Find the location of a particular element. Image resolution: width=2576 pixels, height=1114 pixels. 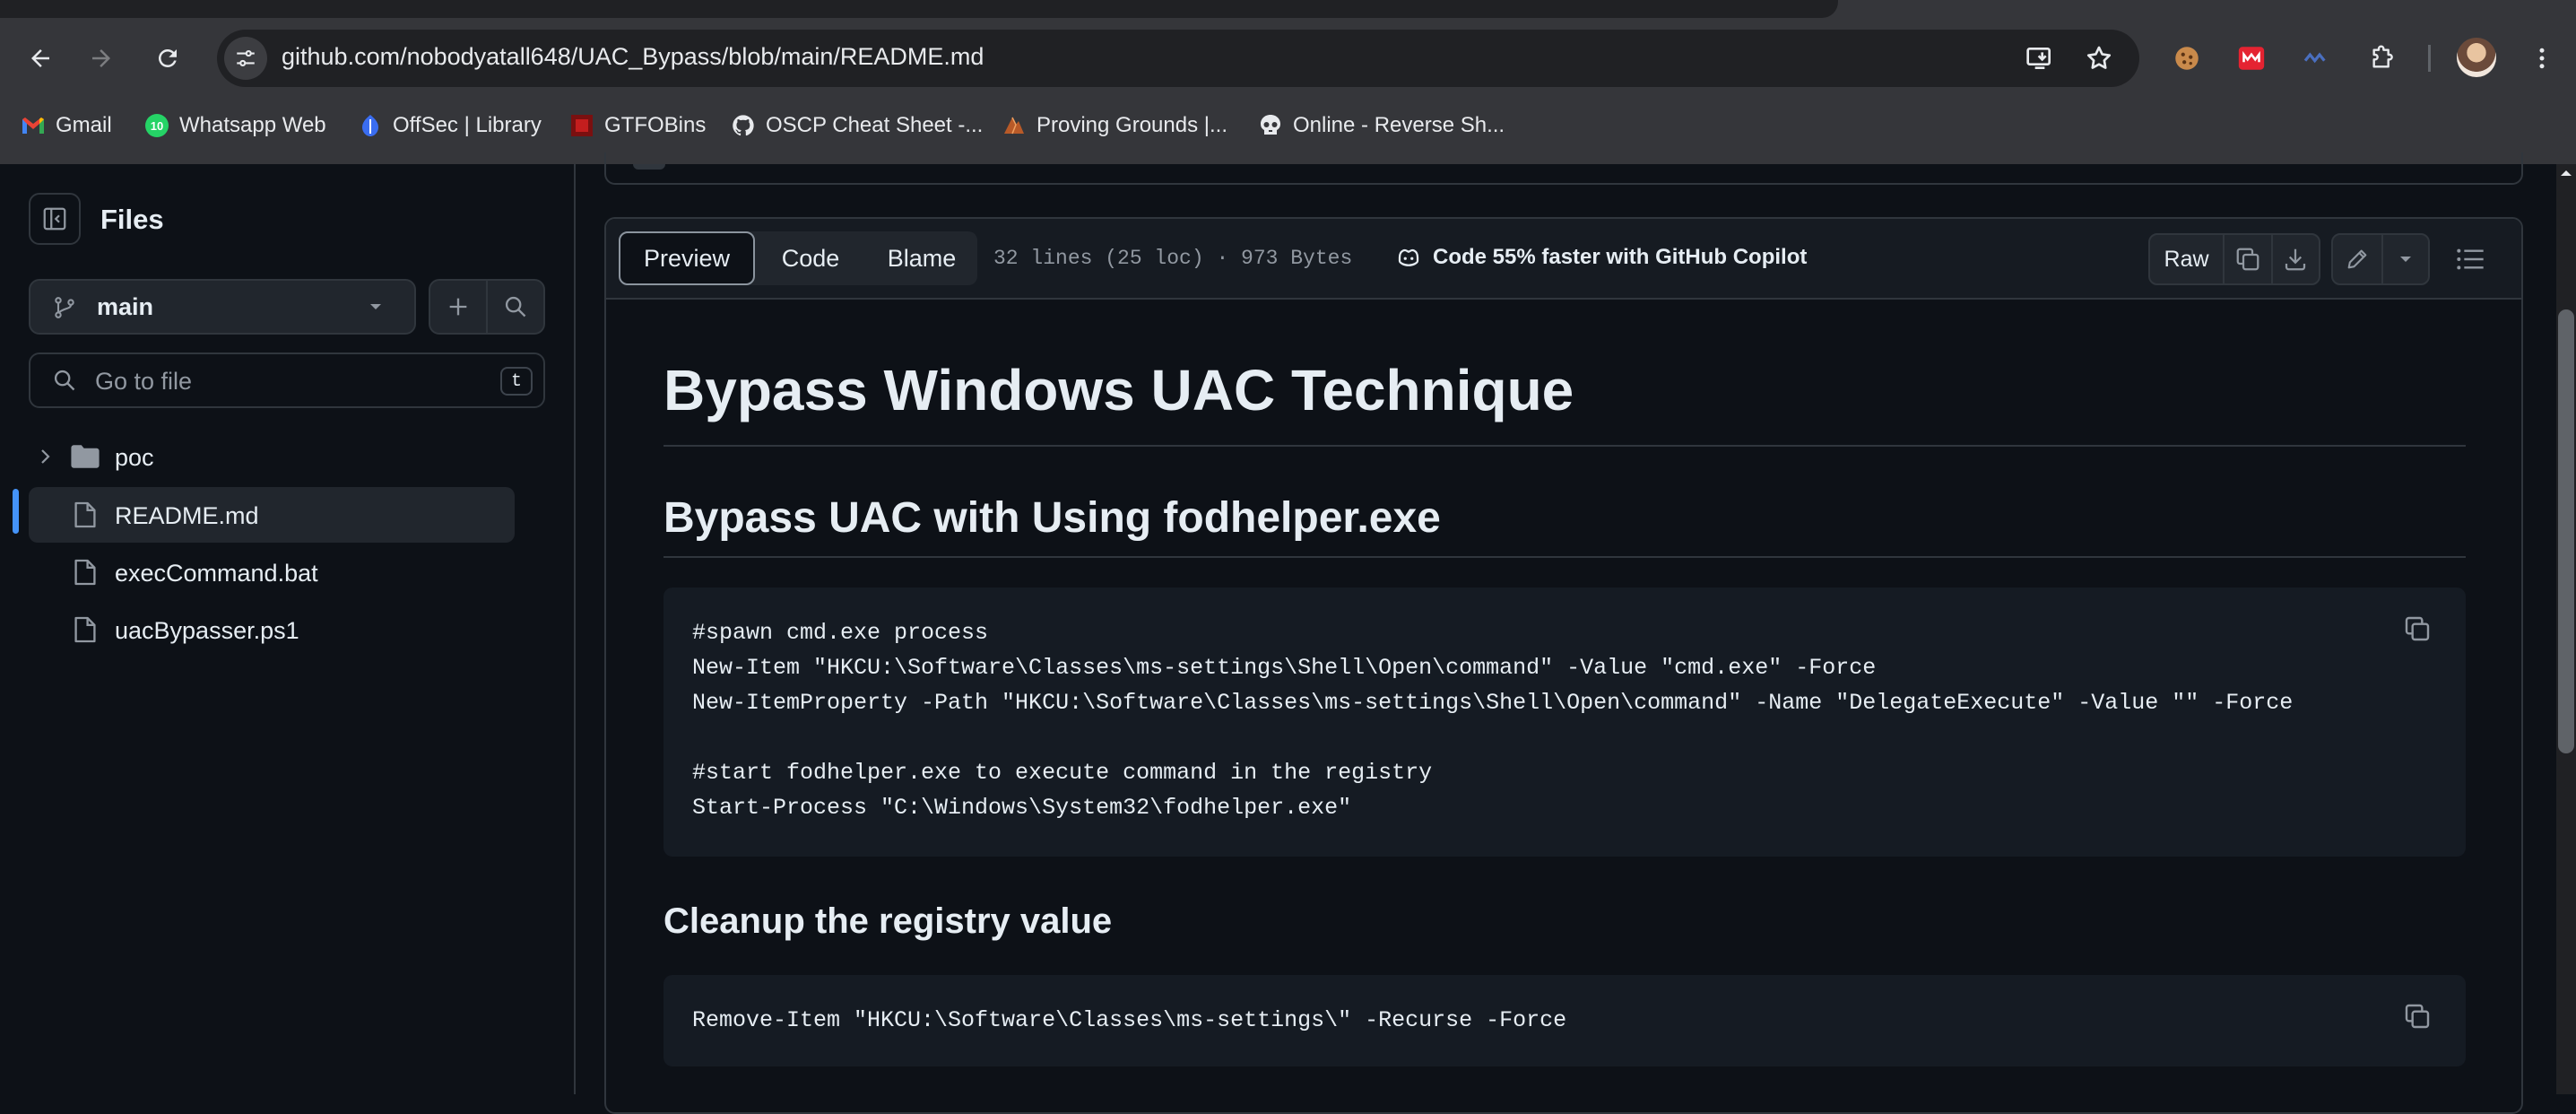

bookmark-whatsapp: 10 Whatsapp Web is located at coordinates (234, 125).